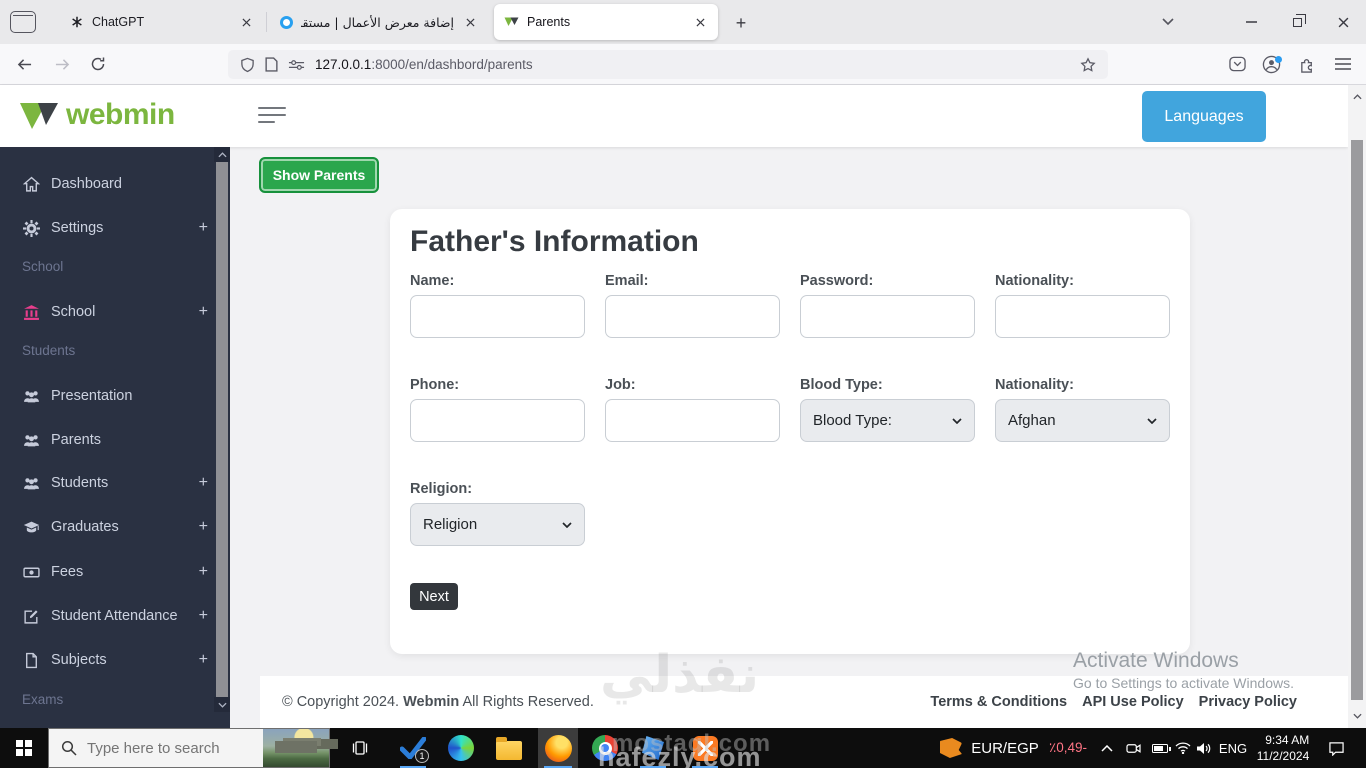  Describe the element at coordinates (1133, 748) in the screenshot. I see `meet-now-icon` at that location.